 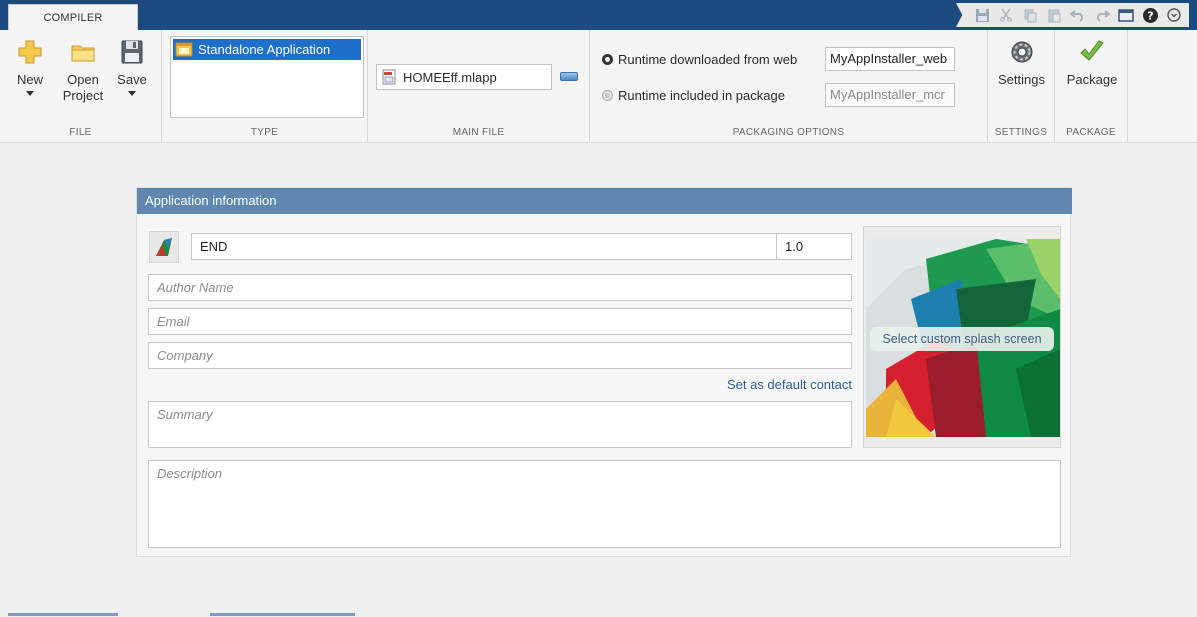 I want to click on remove-file-button, so click(x=569, y=76).